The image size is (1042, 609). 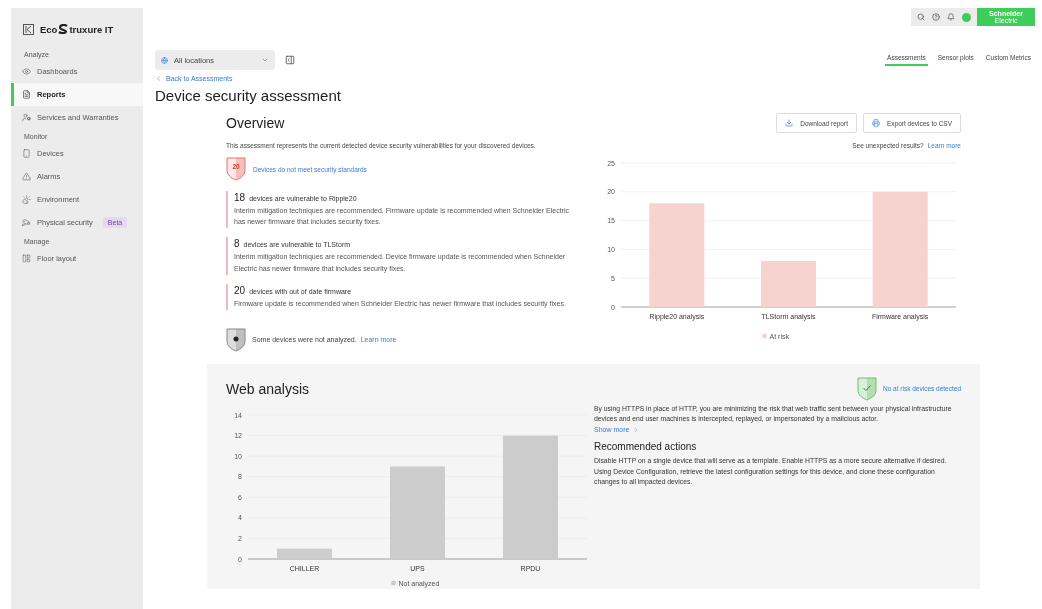 I want to click on brand-name: Eco truxure IT, so click(x=77, y=29).